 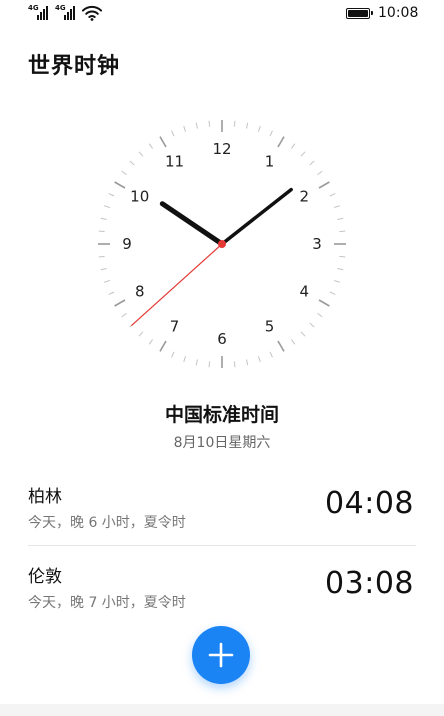 What do you see at coordinates (45, 577) in the screenshot?
I see `city-name: 伦敦` at bounding box center [45, 577].